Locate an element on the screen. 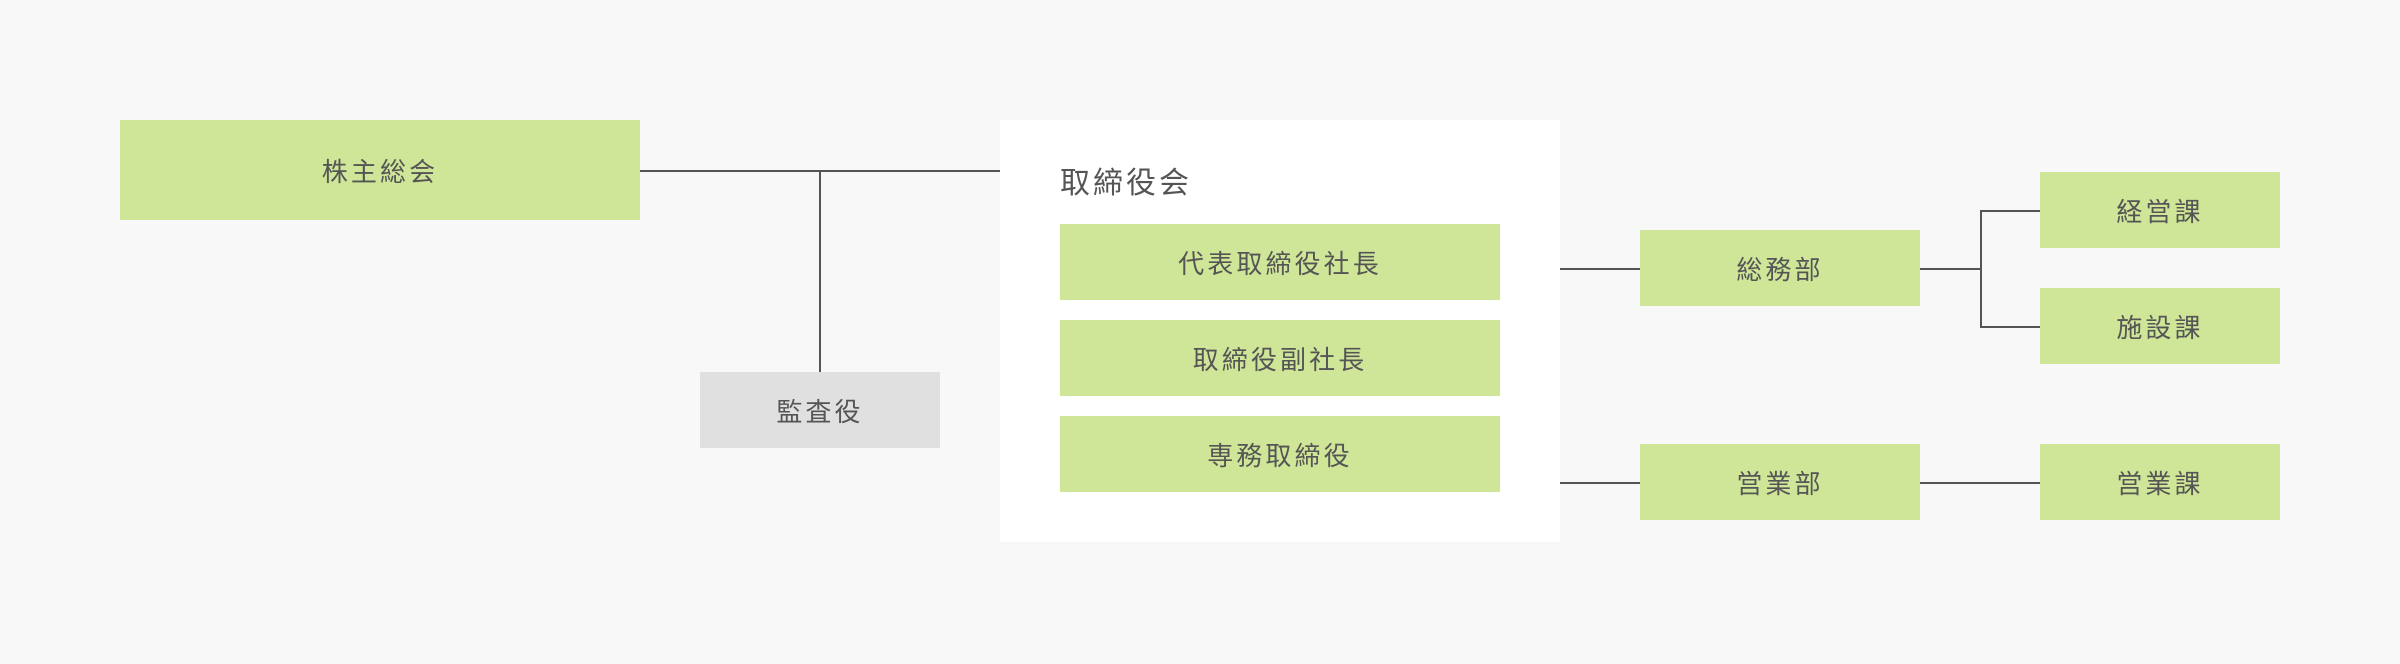 This screenshot has width=2400, height=664. connector-board-sales is located at coordinates (1600, 483).